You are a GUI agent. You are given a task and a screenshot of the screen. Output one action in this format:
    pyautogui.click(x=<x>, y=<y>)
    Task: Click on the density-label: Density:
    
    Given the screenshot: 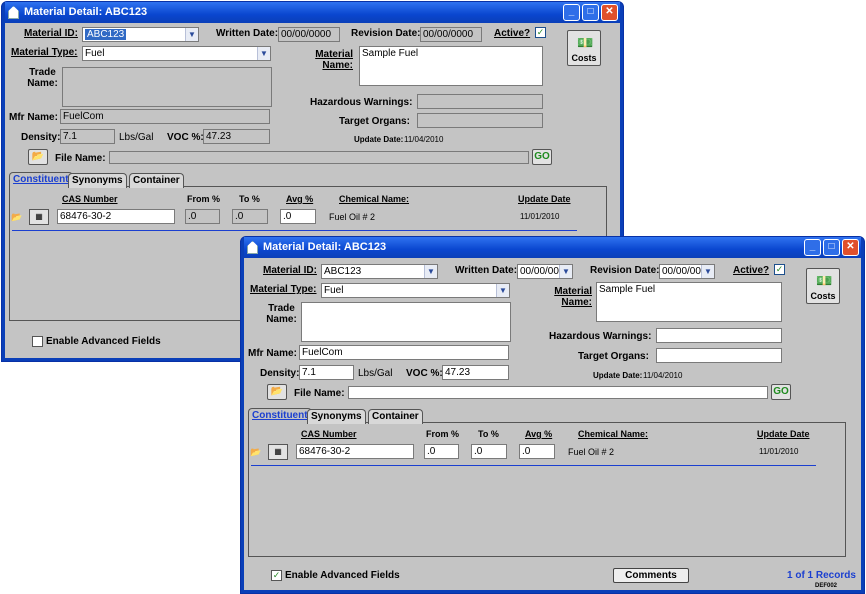 What is the action you would take?
    pyautogui.click(x=280, y=373)
    